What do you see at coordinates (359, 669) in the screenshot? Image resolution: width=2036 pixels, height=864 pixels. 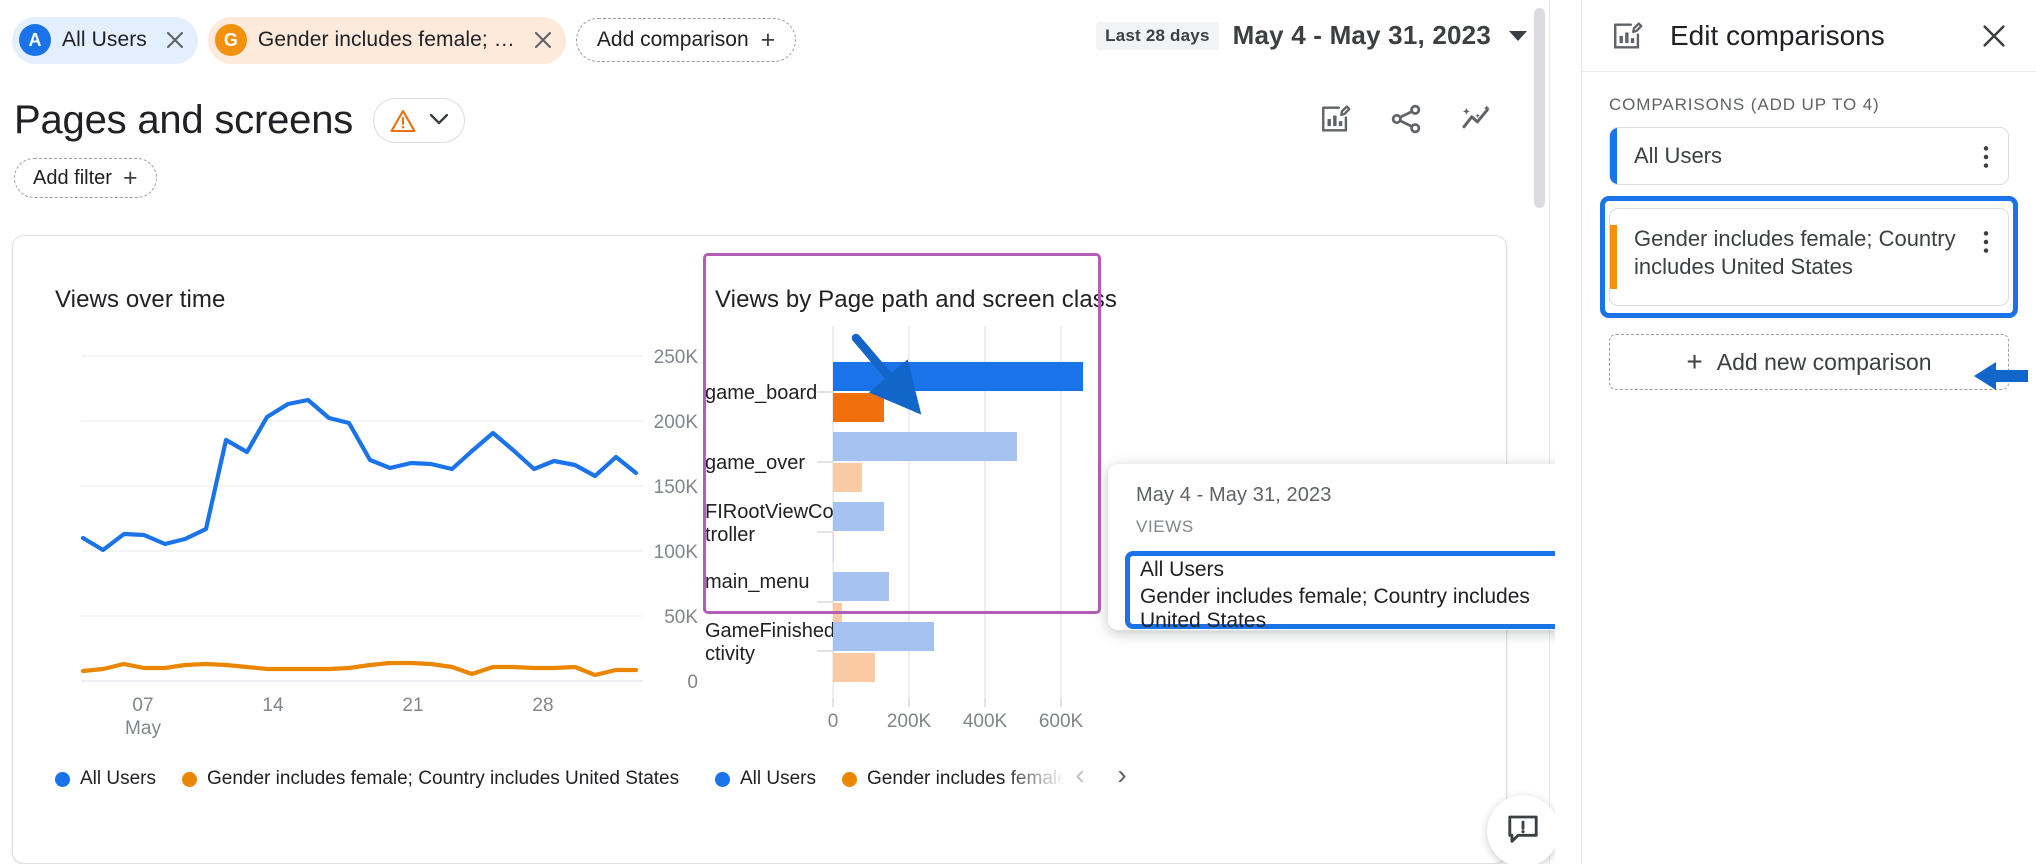 I see `line-series-gender-country` at bounding box center [359, 669].